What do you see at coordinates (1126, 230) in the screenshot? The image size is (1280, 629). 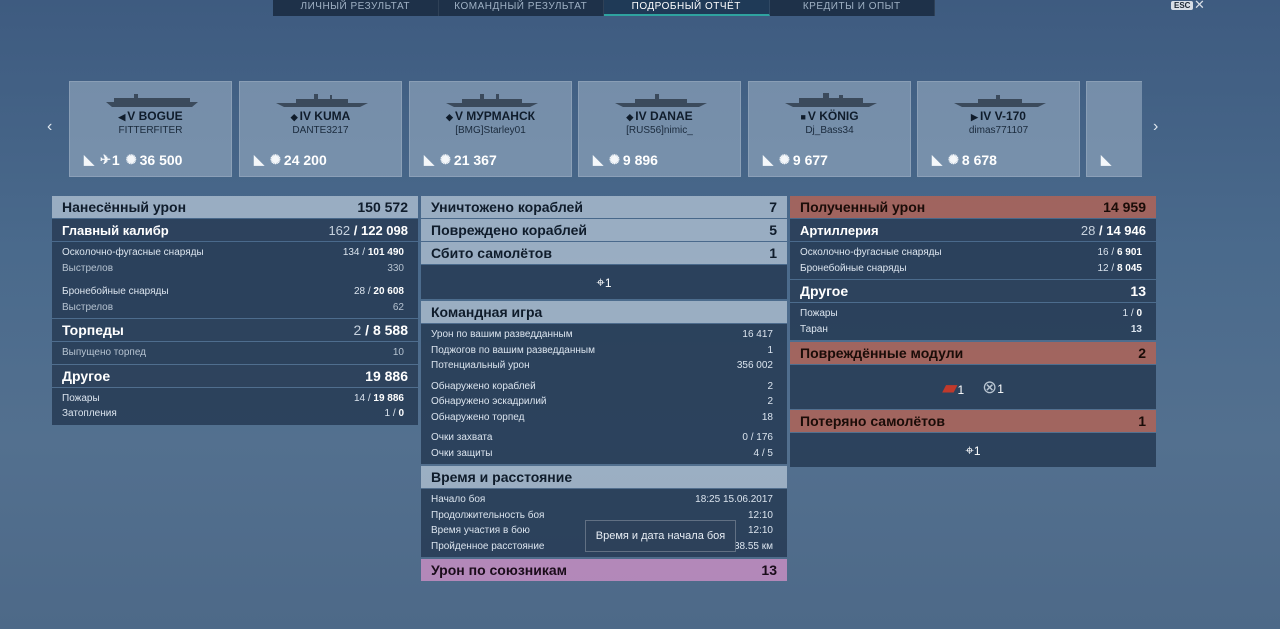 I see `artillery-damage: 14 946` at bounding box center [1126, 230].